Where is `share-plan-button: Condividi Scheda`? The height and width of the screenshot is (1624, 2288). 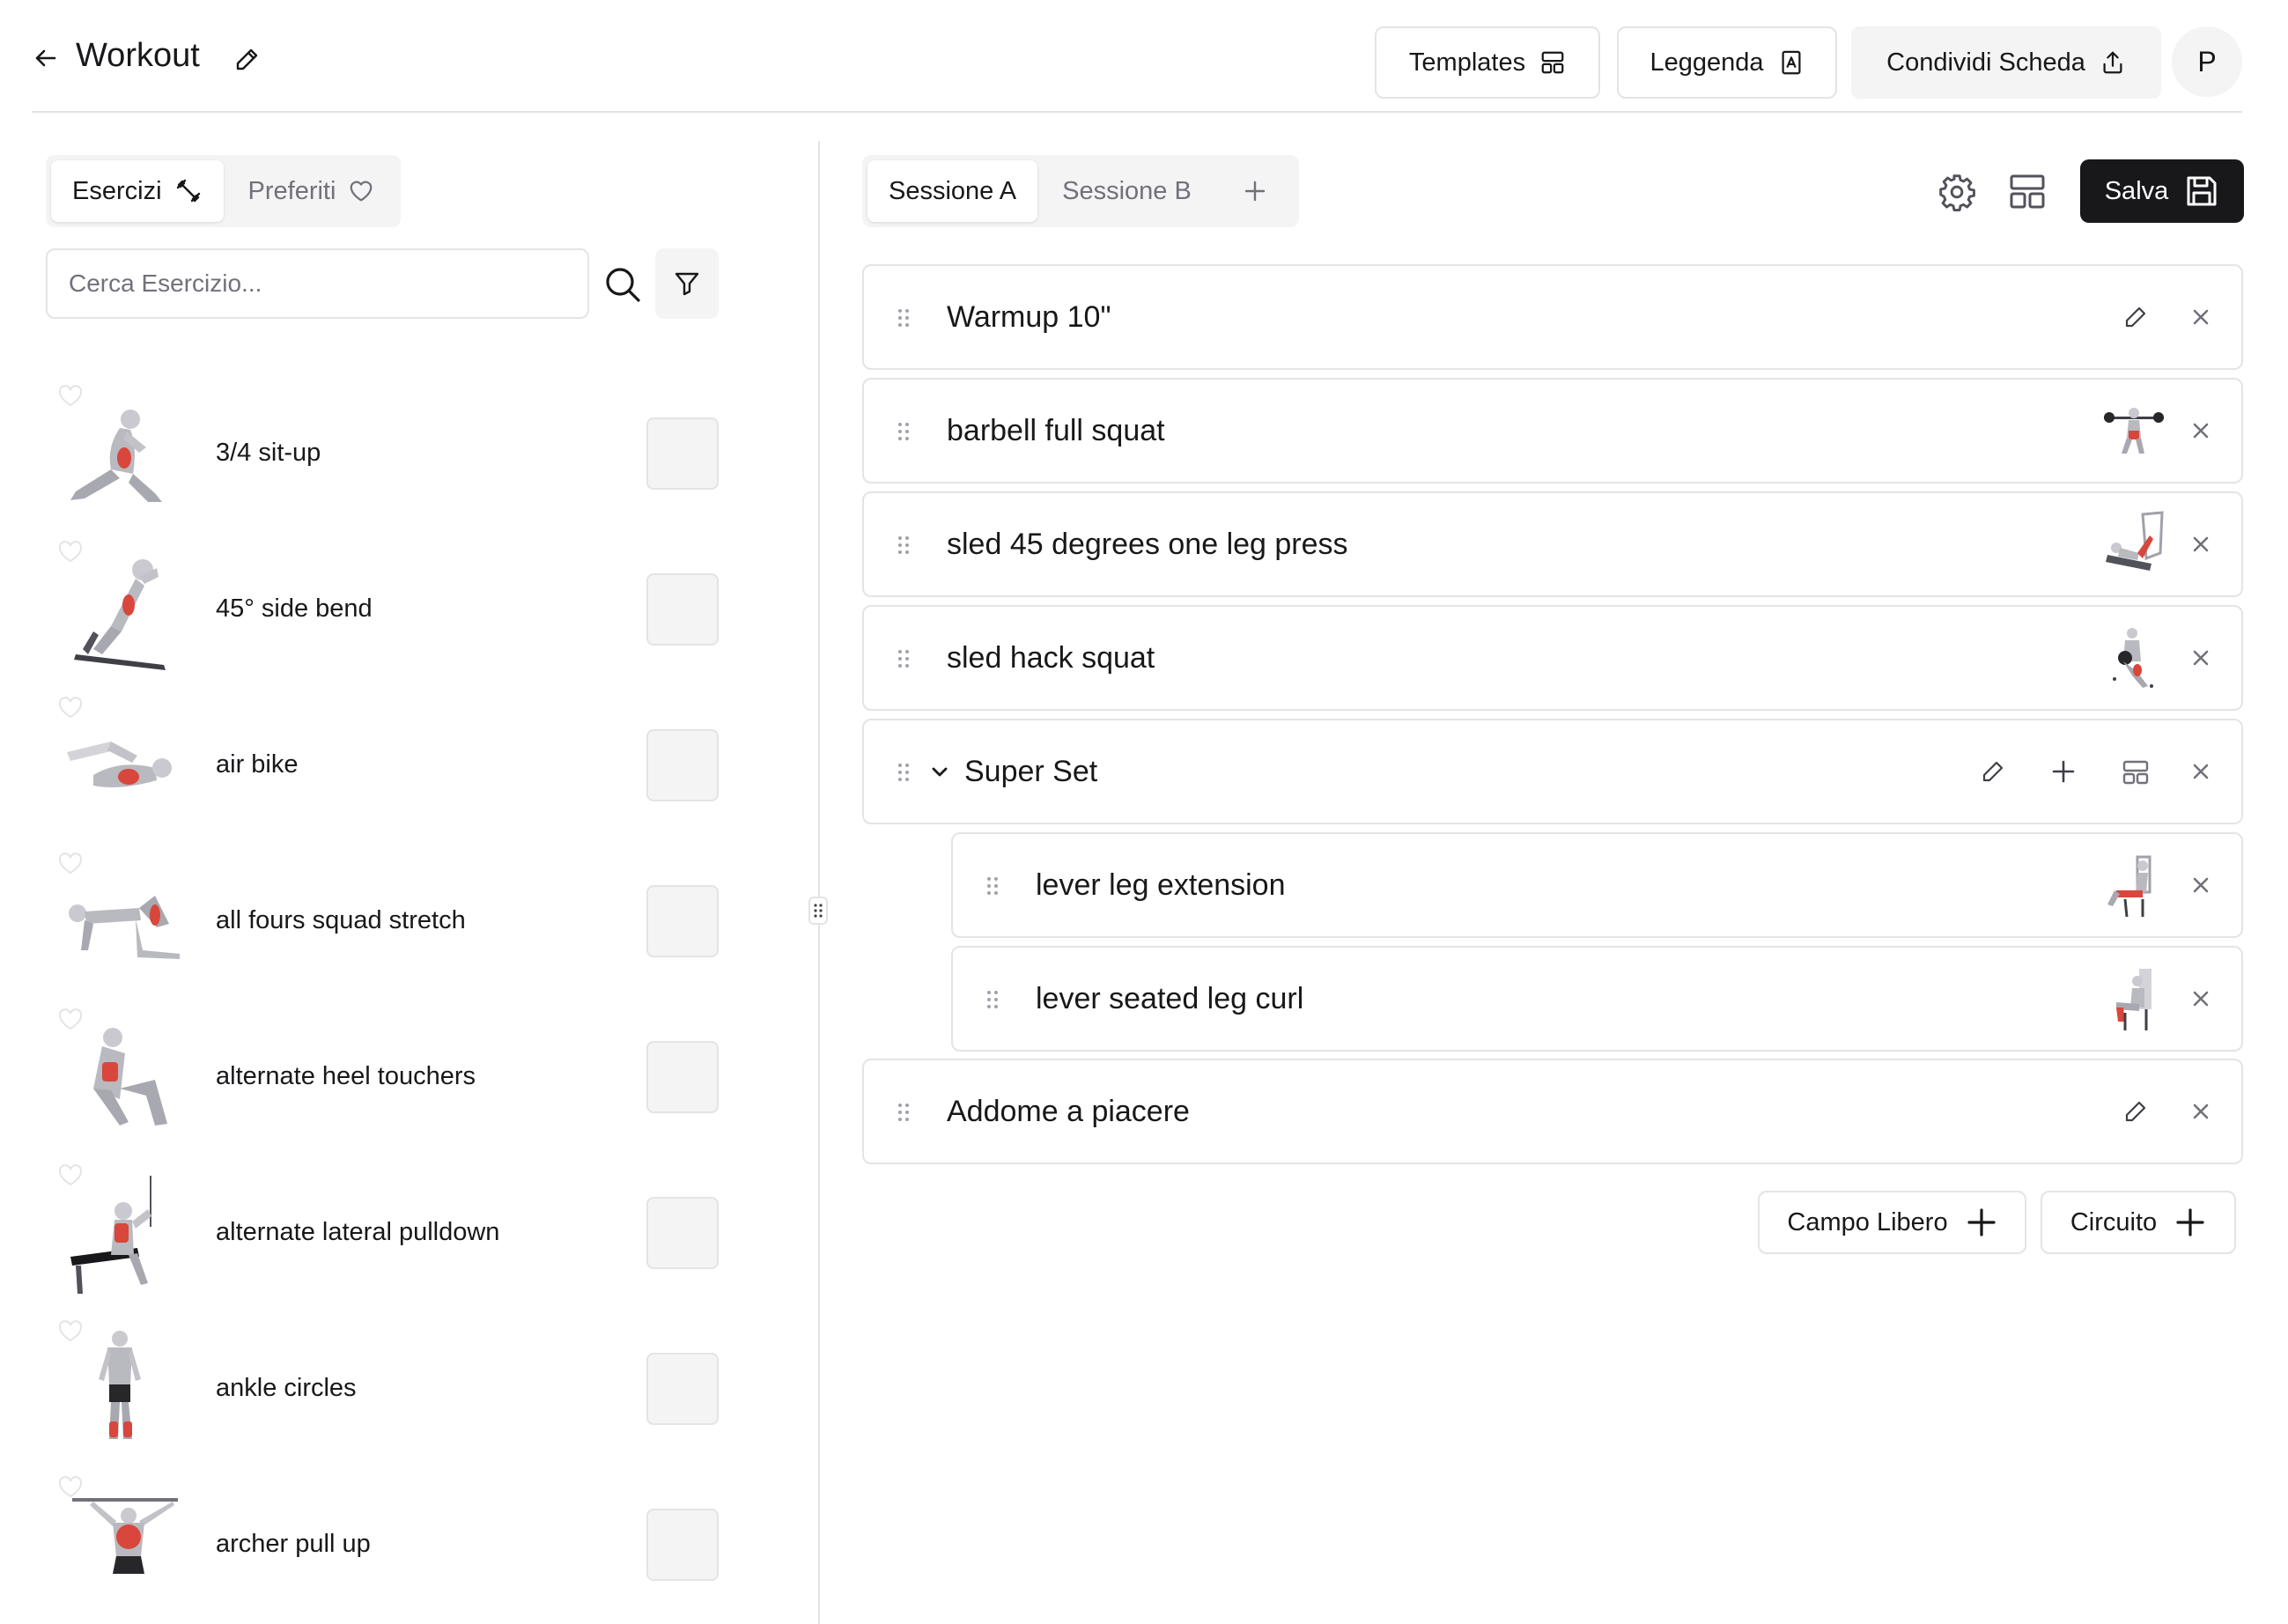
share-plan-button: Condividi Scheda is located at coordinates (2006, 63).